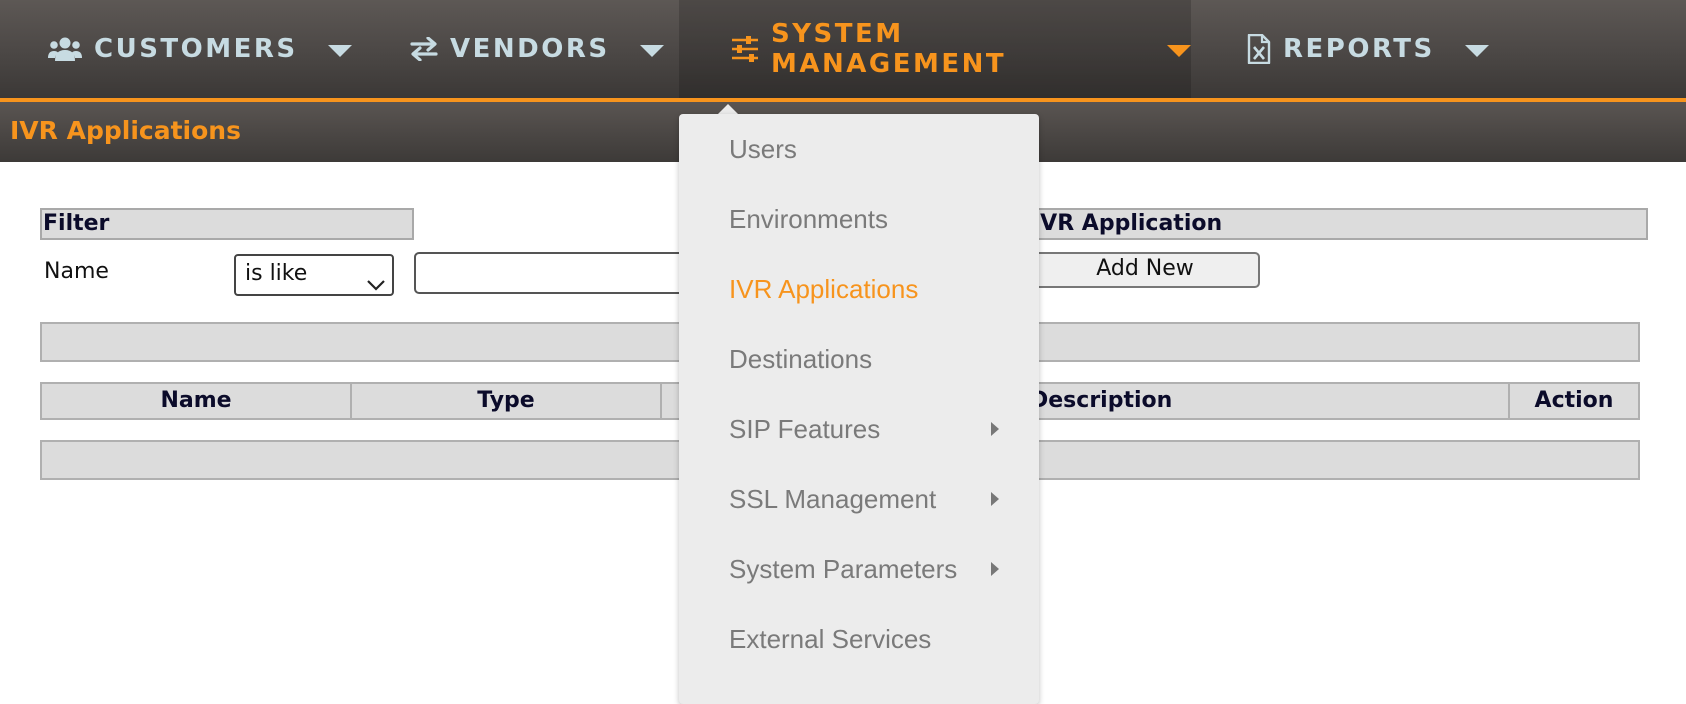 This screenshot has width=1686, height=704. What do you see at coordinates (125, 130) in the screenshot?
I see `page-title: IVR Applications` at bounding box center [125, 130].